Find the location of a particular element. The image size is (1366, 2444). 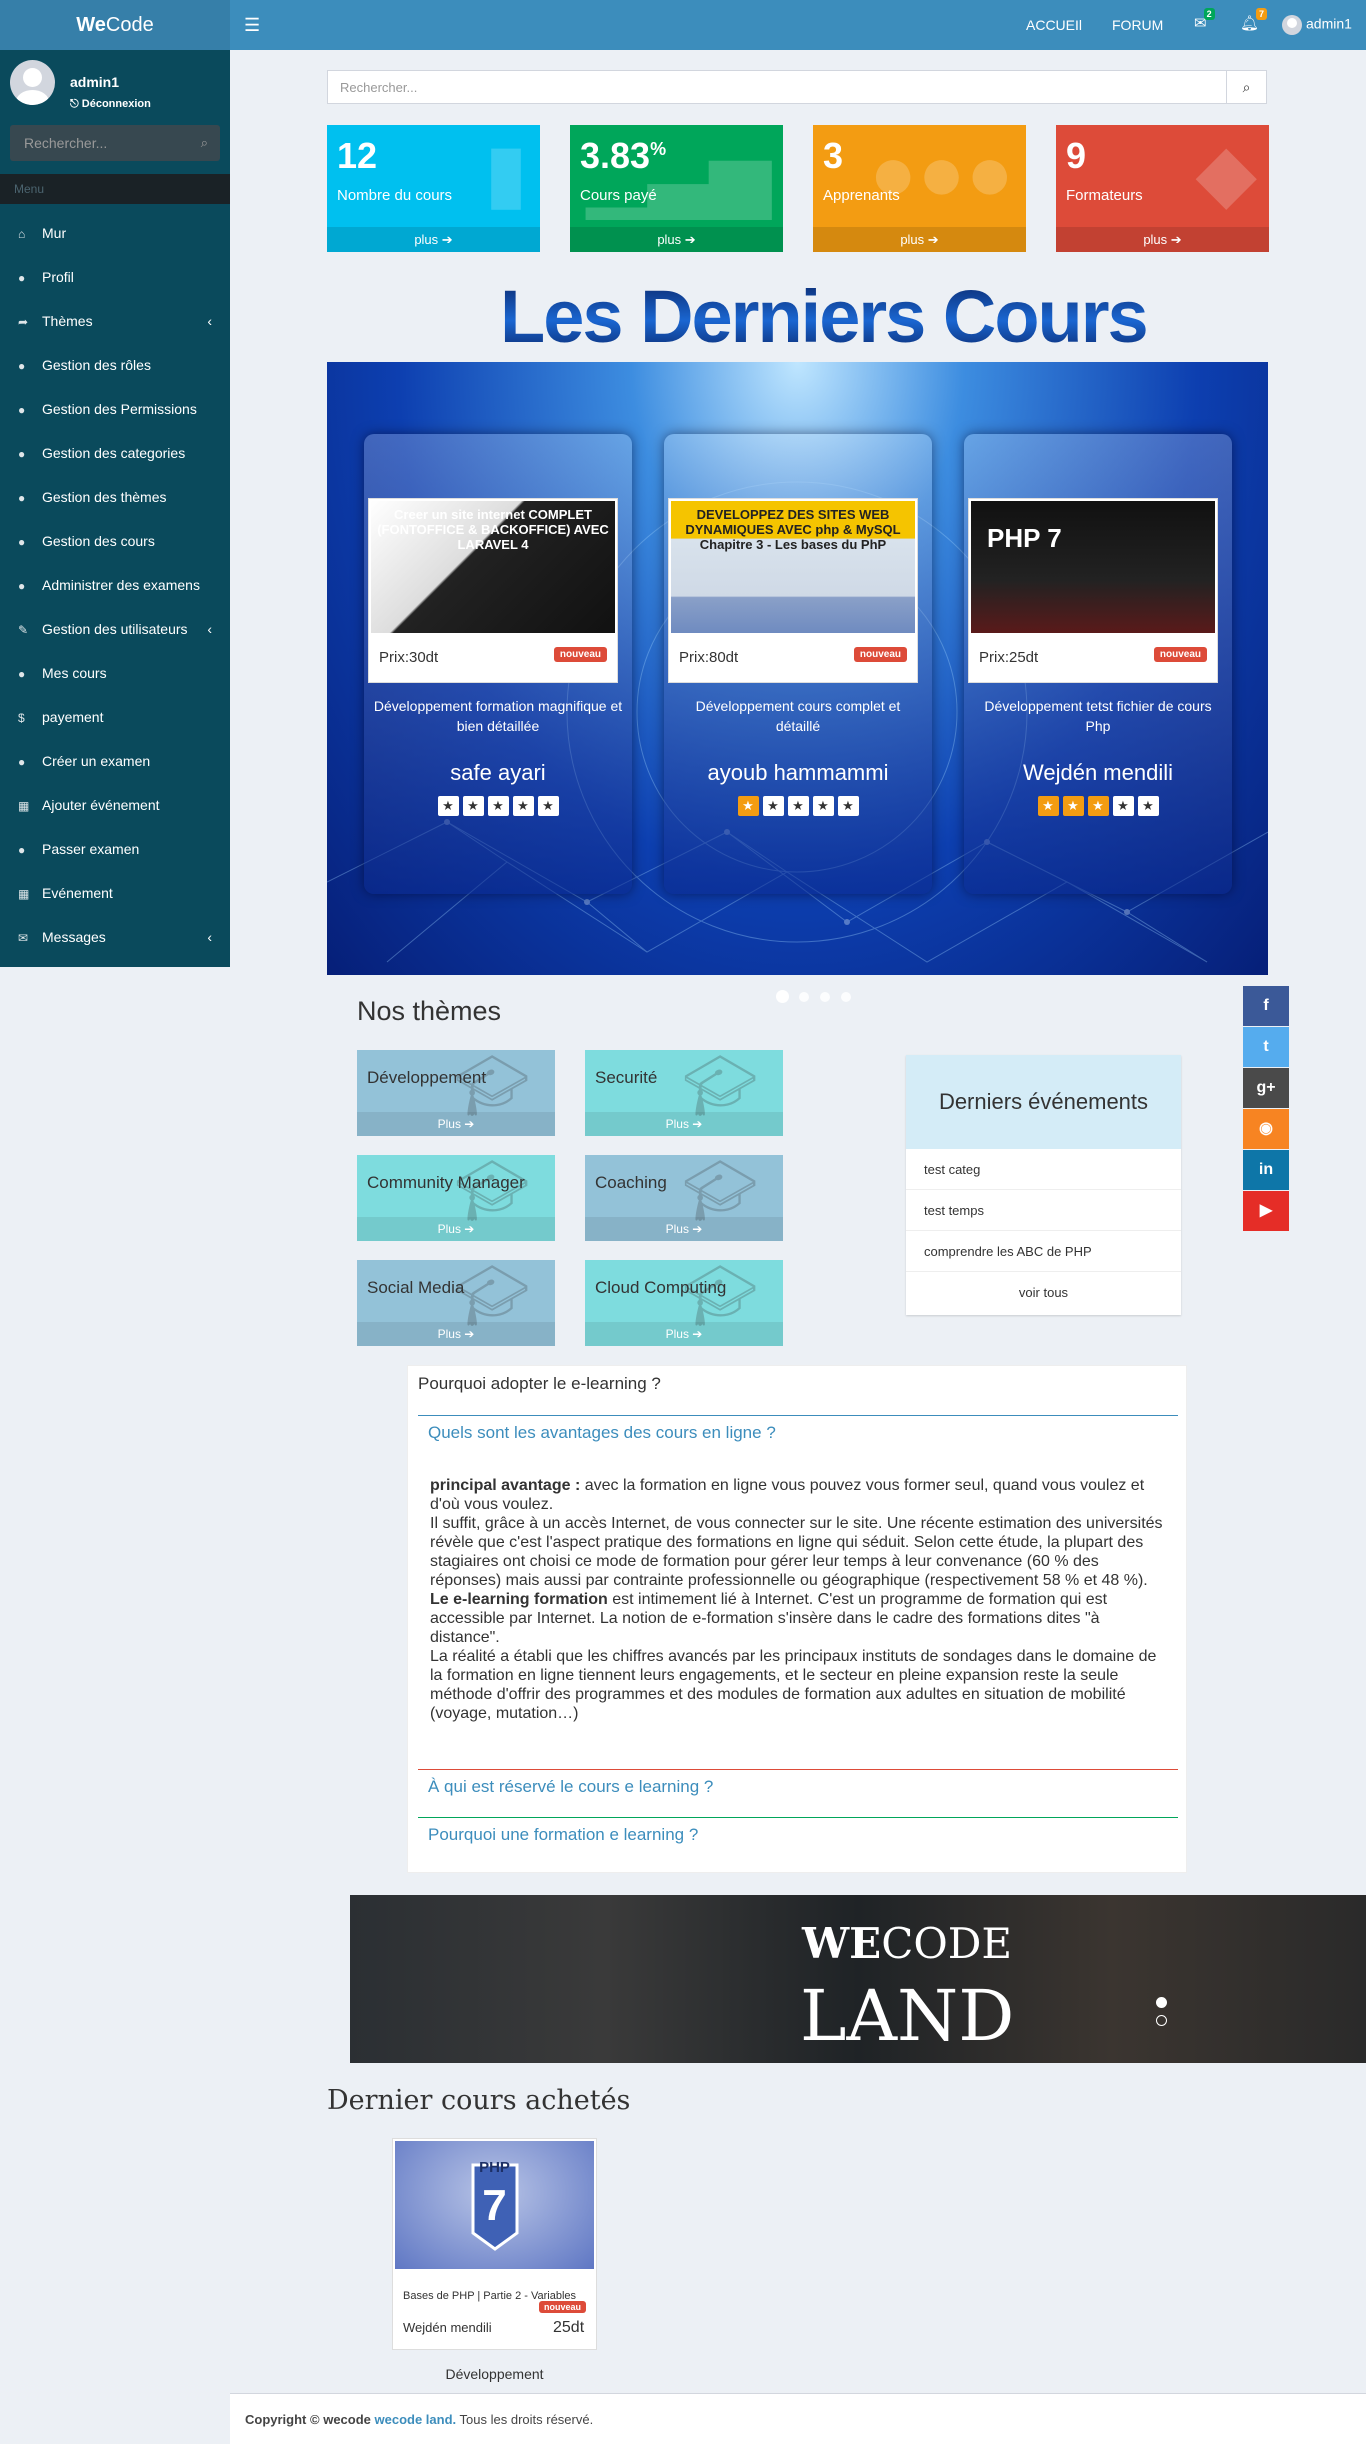

theme-box: 🎓︎ Securité Plus ➔ is located at coordinates (684, 1093).